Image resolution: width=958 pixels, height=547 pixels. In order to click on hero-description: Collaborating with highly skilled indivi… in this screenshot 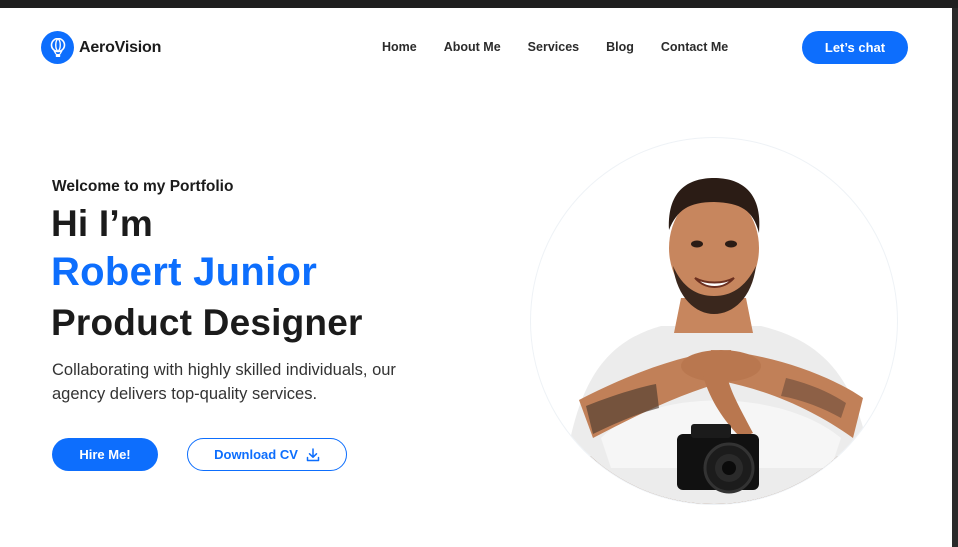, I will do `click(224, 382)`.